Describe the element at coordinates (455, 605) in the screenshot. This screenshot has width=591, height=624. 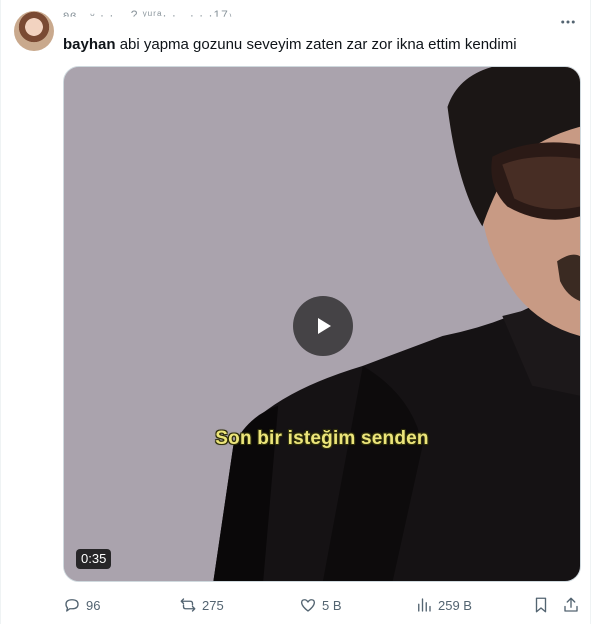
I see `views-count: 259 B` at that location.